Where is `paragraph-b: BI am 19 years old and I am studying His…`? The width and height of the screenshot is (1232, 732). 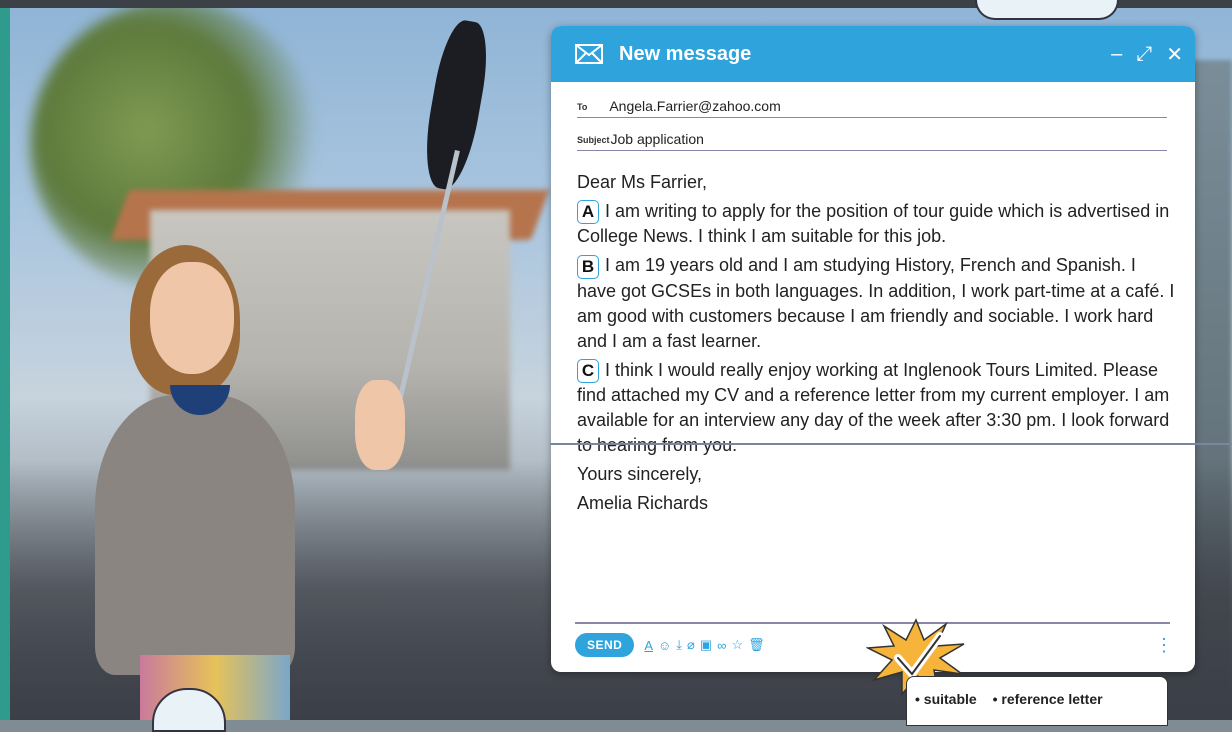
paragraph-b: BI am 19 years old and I am studying His… is located at coordinates (877, 303).